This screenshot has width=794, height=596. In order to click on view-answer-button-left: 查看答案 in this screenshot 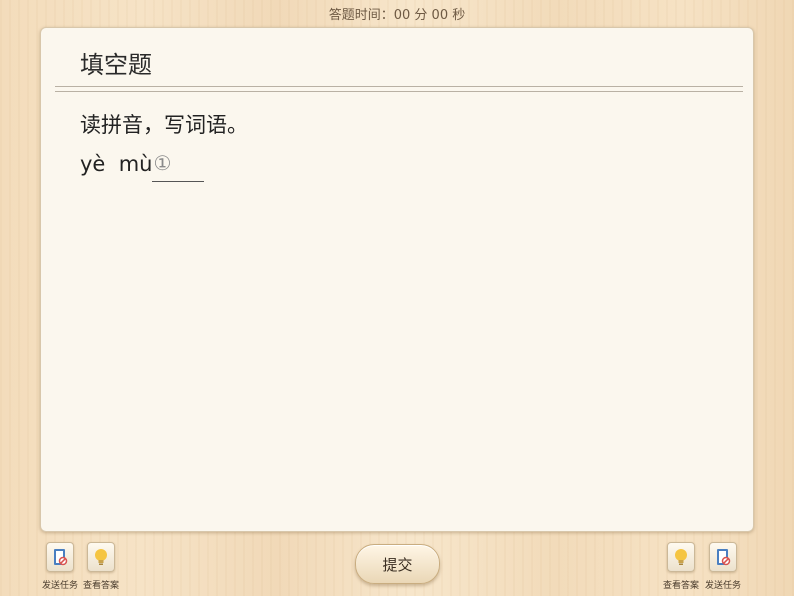, I will do `click(101, 566)`.